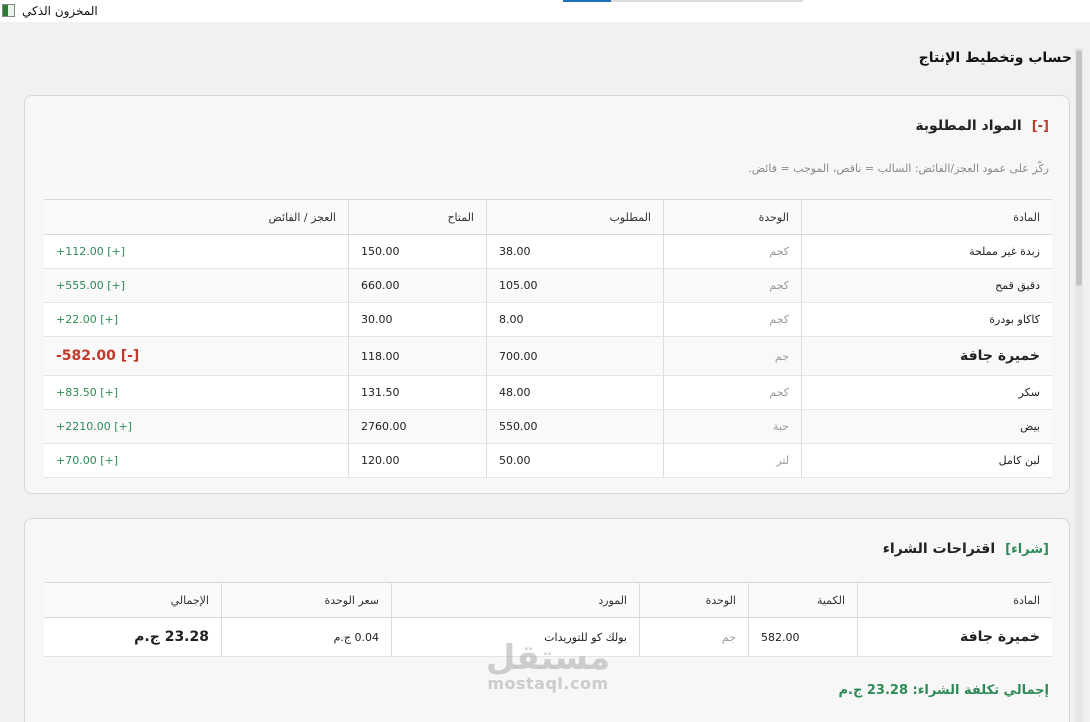 The width and height of the screenshot is (1090, 722). I want to click on material-name: كاكاو بودرة, so click(926, 319).